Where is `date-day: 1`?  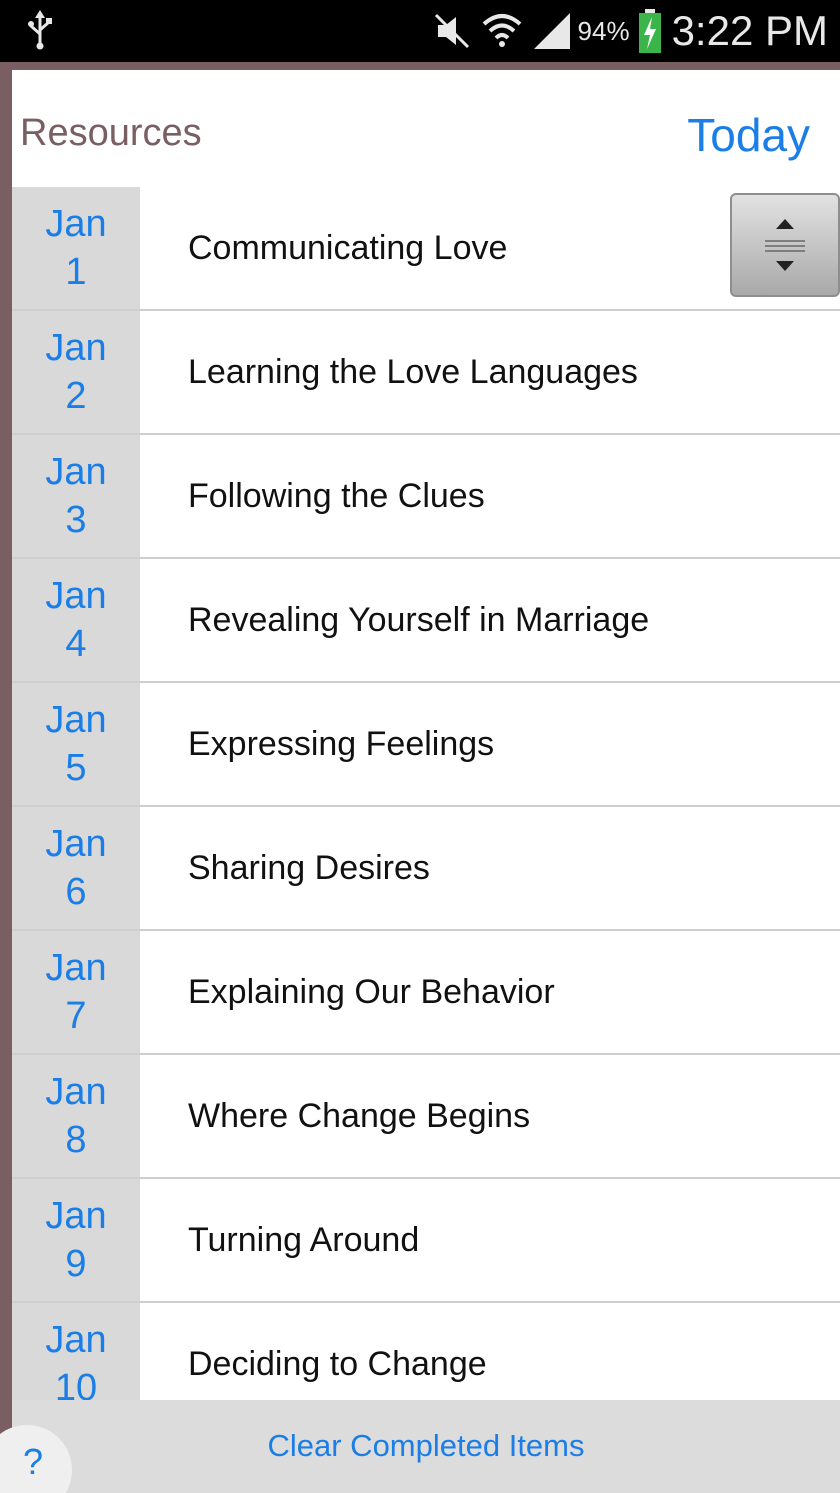 date-day: 1 is located at coordinates (76, 272).